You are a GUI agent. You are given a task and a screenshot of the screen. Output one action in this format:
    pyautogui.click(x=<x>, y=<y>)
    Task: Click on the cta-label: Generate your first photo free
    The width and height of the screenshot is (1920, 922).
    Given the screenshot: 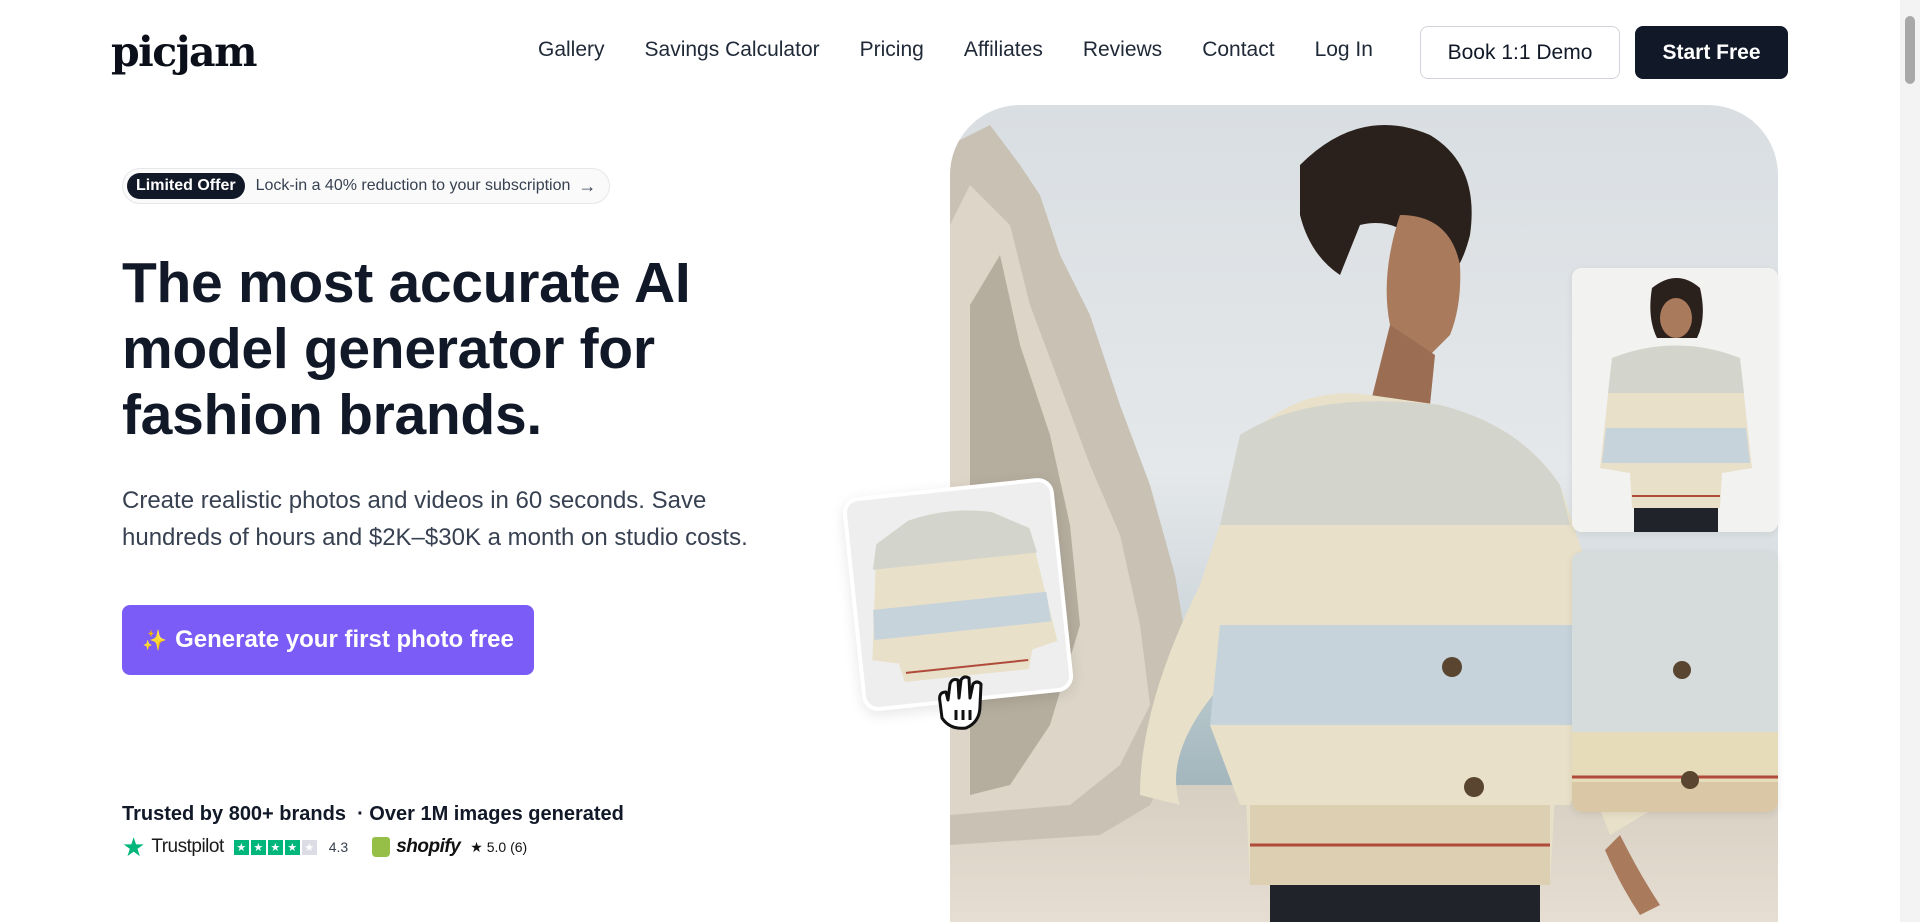 What is the action you would take?
    pyautogui.click(x=344, y=639)
    